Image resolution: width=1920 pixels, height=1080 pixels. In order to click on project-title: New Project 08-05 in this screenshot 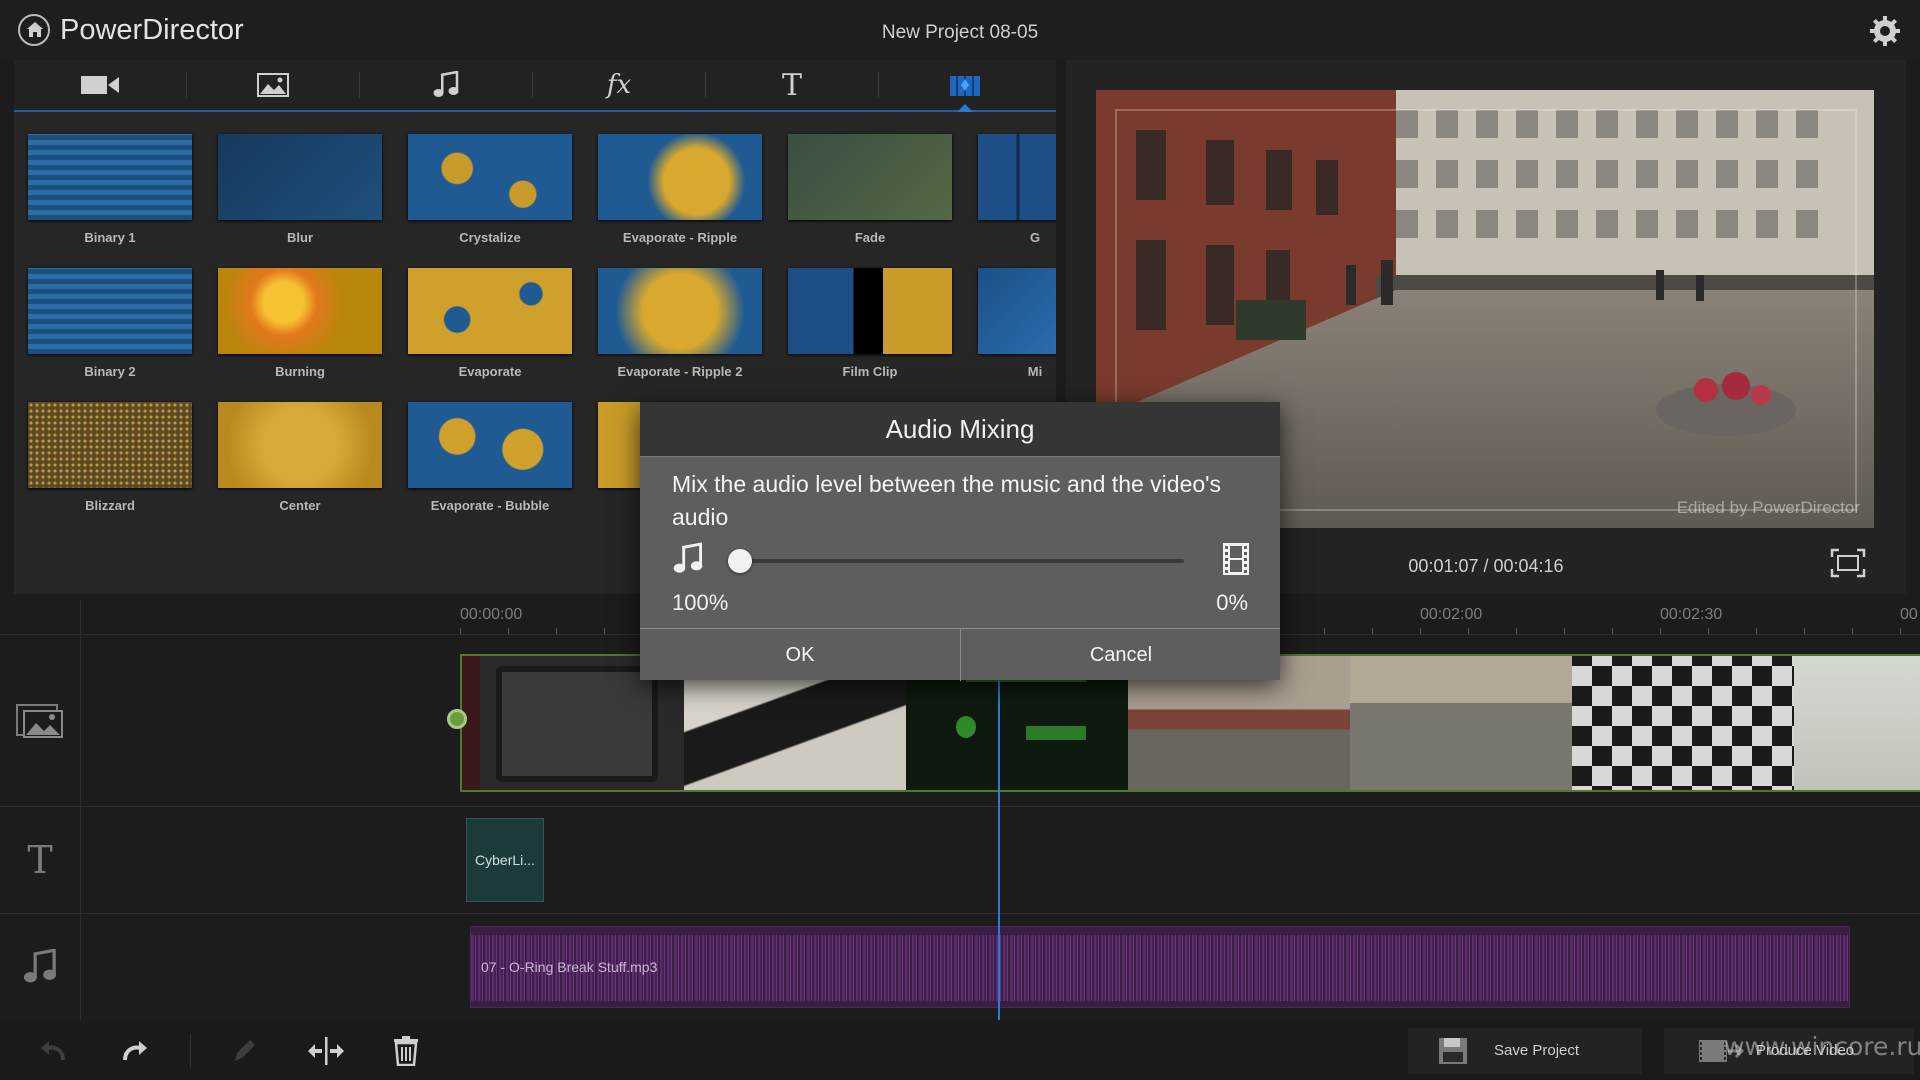, I will do `click(960, 32)`.